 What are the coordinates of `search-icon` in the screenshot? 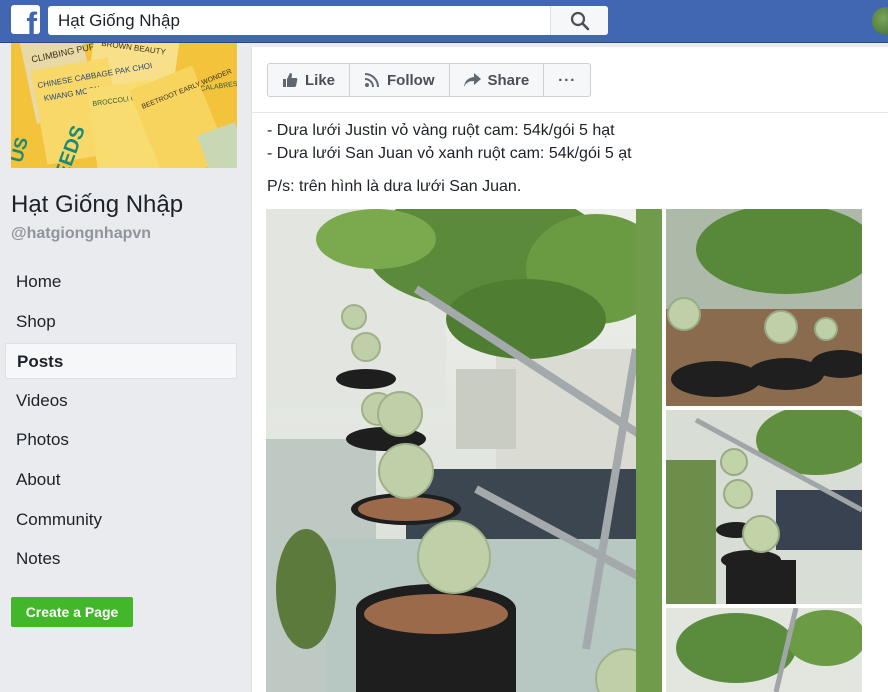 It's located at (579, 20).